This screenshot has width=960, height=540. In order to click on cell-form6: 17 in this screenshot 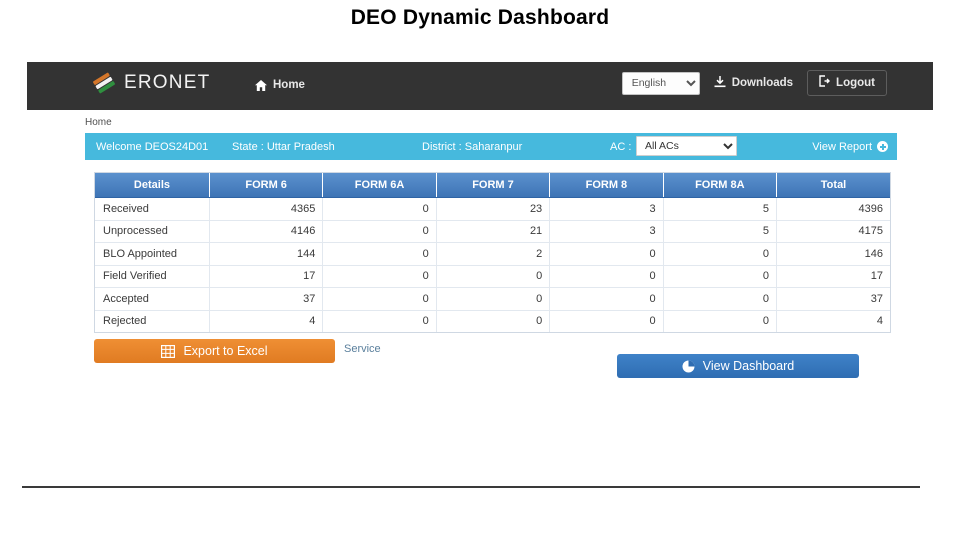, I will do `click(266, 276)`.